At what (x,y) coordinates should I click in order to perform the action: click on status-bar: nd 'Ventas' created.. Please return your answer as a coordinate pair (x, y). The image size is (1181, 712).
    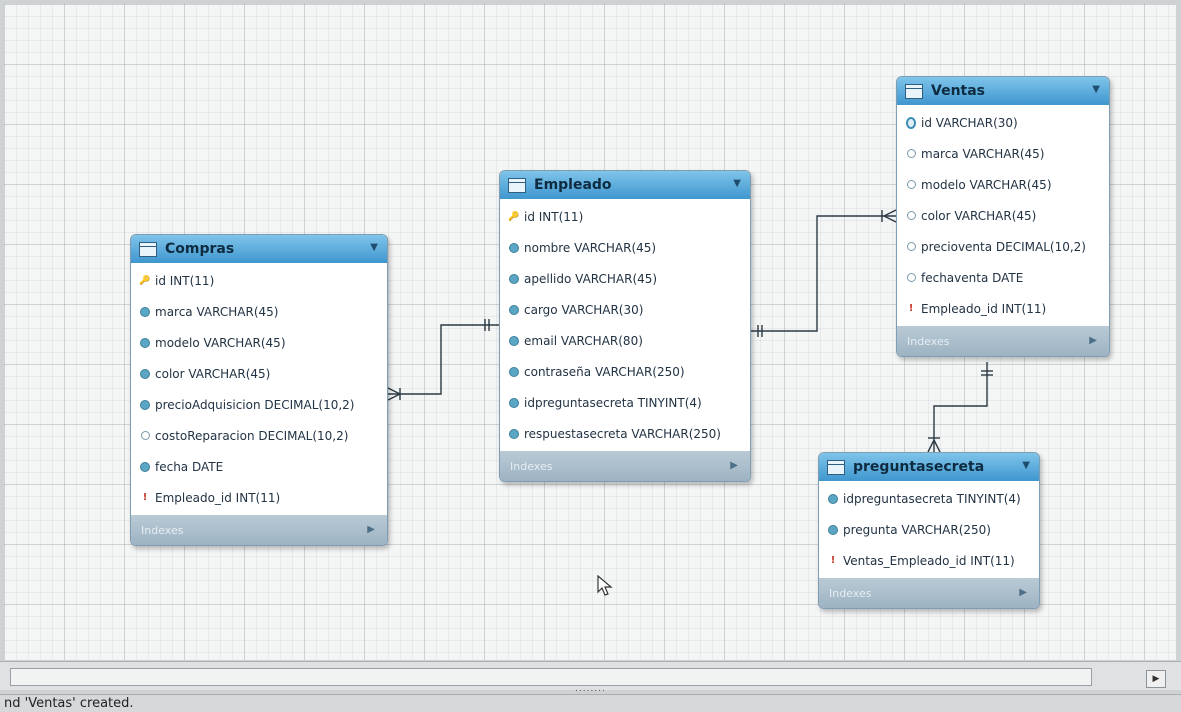
    Looking at the image, I should click on (590, 703).